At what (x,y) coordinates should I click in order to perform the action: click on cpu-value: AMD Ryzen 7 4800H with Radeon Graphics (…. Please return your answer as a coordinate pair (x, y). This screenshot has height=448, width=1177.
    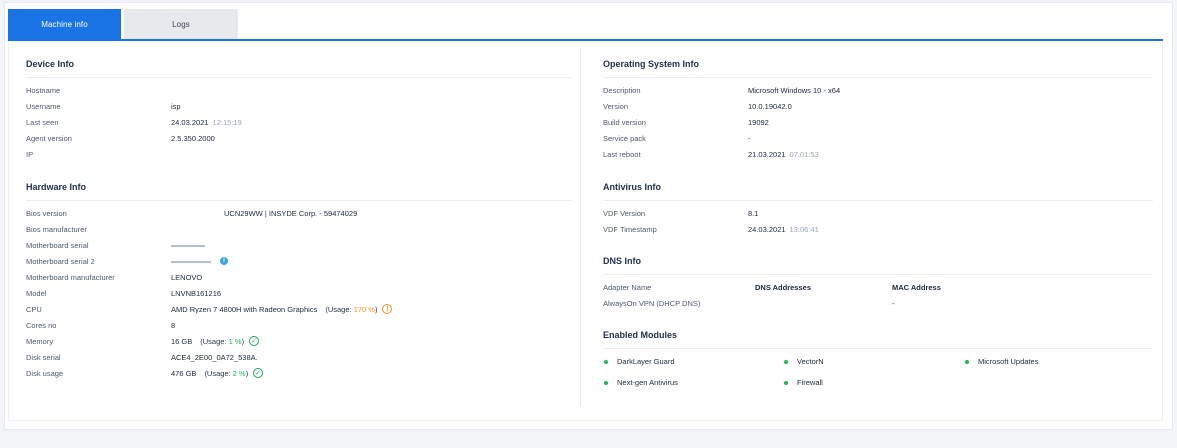
    Looking at the image, I should click on (282, 309).